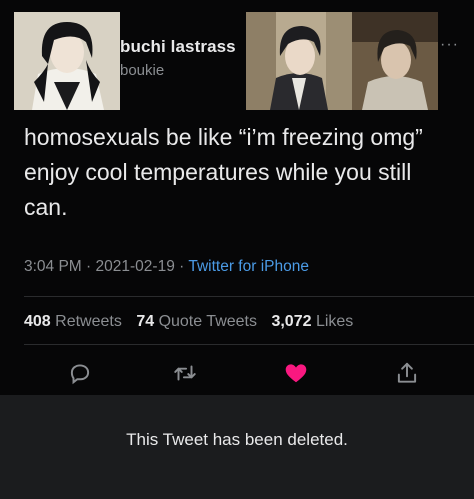 The width and height of the screenshot is (474, 499). I want to click on retweets-count: 408, so click(37, 321).